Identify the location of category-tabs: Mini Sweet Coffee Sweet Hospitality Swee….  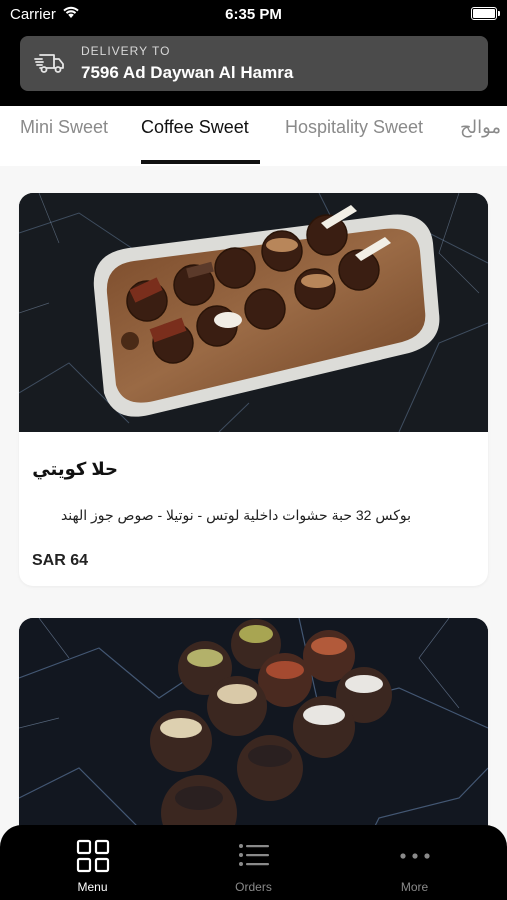
(253, 136).